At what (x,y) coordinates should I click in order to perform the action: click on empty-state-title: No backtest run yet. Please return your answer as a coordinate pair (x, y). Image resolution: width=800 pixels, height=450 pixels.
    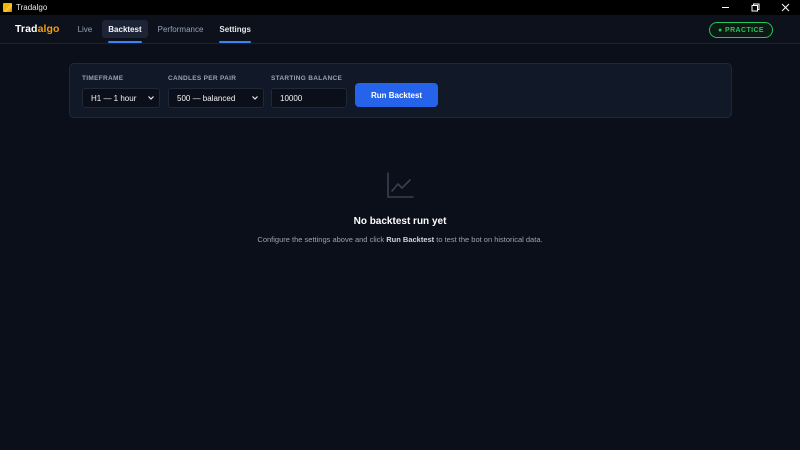
    Looking at the image, I should click on (400, 221).